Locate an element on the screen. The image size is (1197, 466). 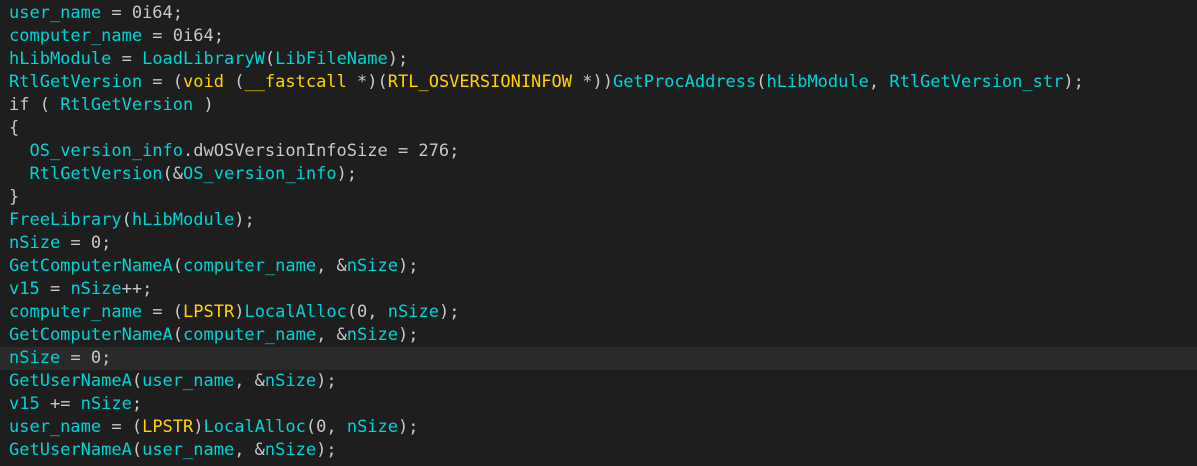
code-token-plain: } is located at coordinates (14, 197).